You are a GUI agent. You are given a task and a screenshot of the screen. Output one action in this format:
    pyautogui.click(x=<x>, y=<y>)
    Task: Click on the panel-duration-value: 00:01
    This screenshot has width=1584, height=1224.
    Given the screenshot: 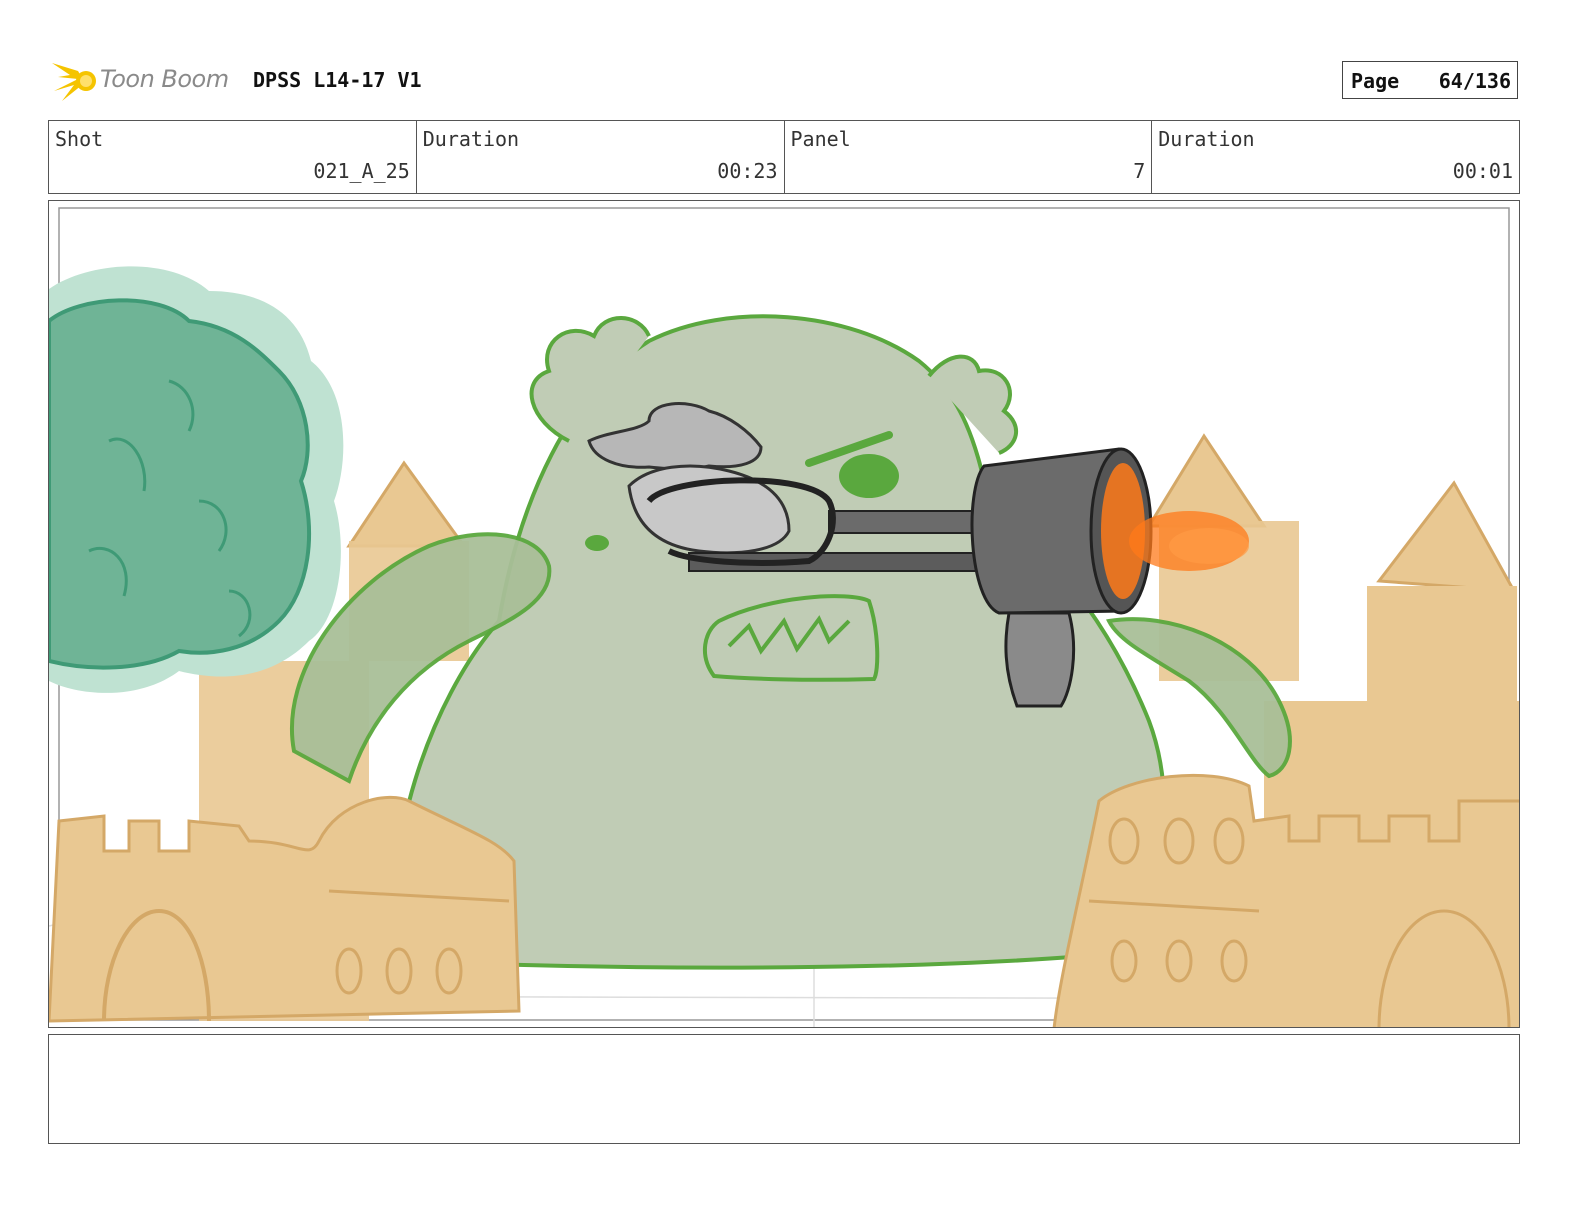 What is the action you would take?
    pyautogui.click(x=1482, y=171)
    